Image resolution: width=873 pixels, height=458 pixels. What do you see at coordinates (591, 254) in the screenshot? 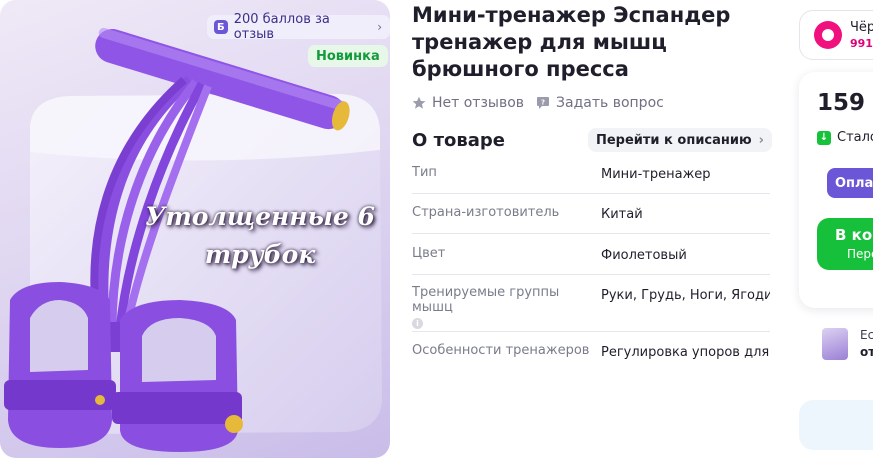
I see `spec-row: Цвет Фиолетовый` at bounding box center [591, 254].